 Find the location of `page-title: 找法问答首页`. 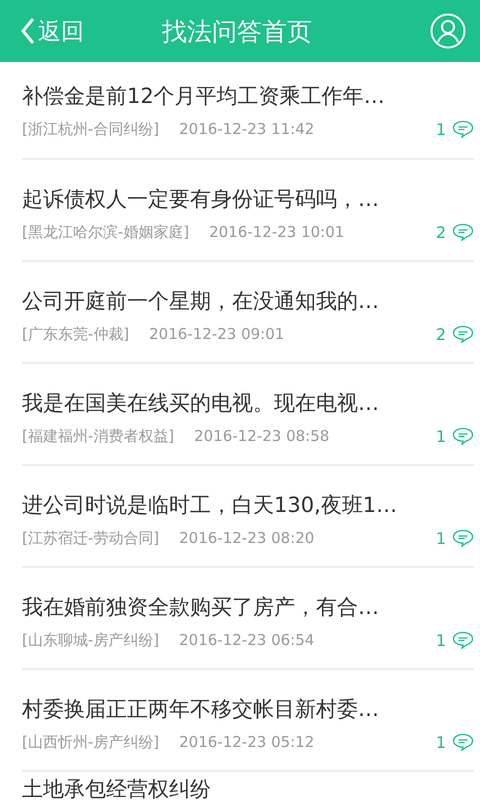

page-title: 找法问答首页 is located at coordinates (237, 32).